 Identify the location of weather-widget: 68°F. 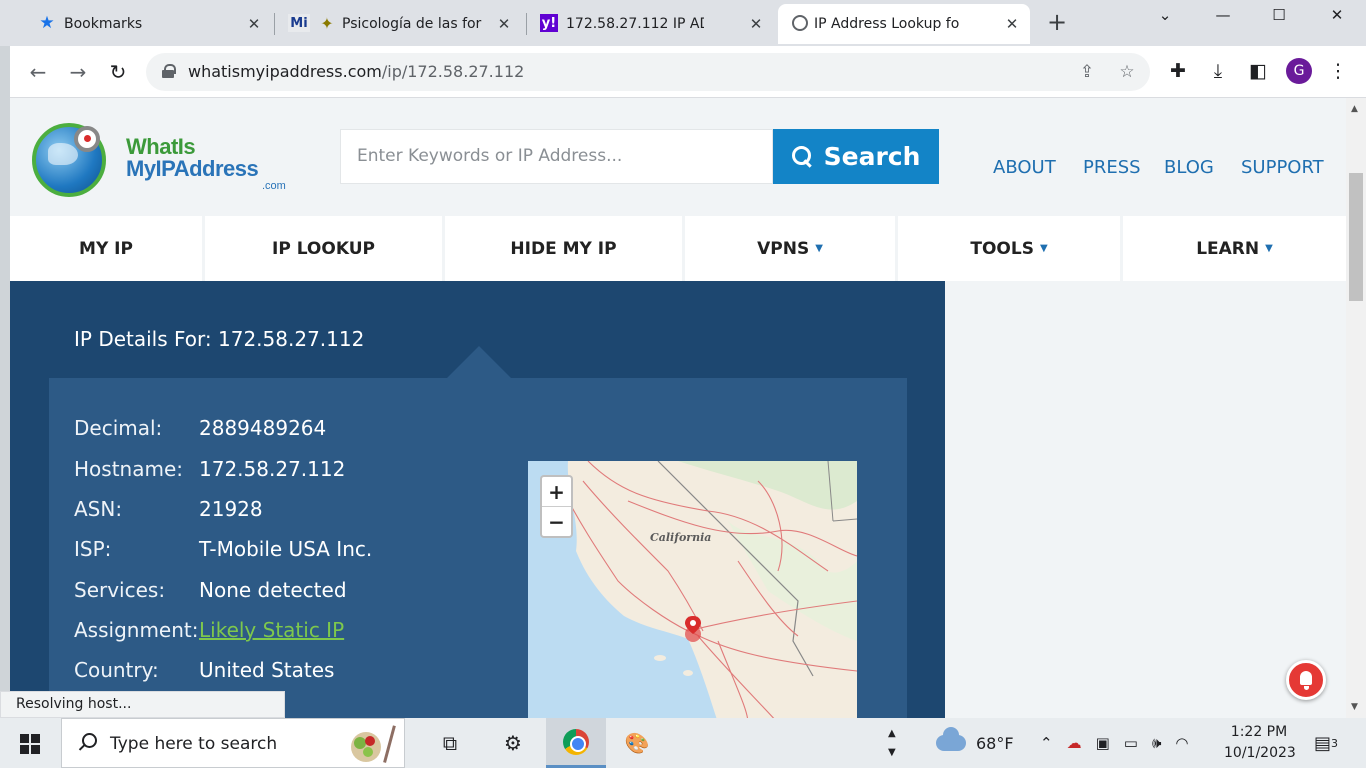
(975, 743).